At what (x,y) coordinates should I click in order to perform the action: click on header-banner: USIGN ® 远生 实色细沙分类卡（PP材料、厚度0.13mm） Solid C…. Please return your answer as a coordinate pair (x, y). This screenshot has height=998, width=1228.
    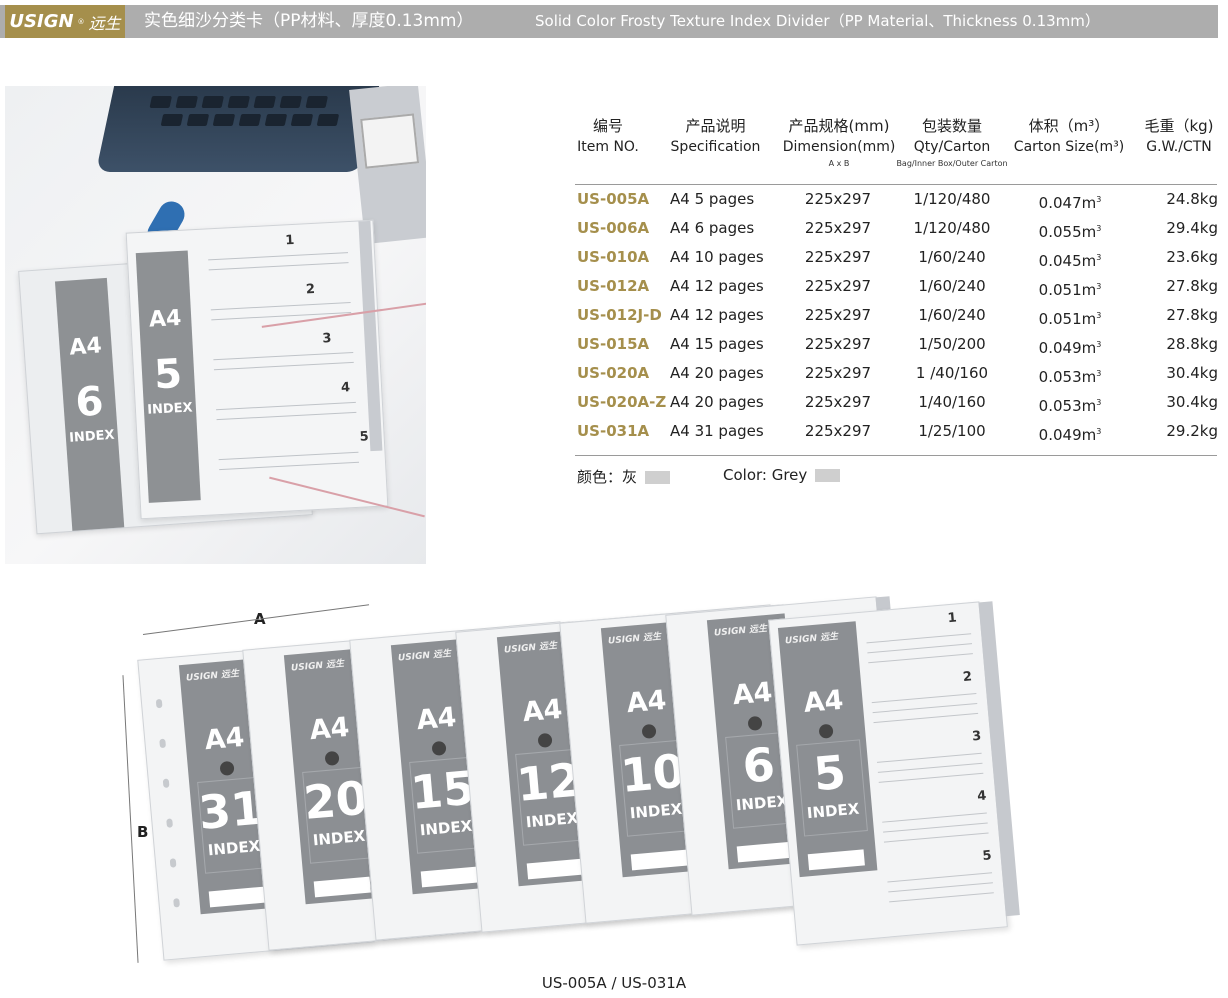
    Looking at the image, I should click on (609, 21).